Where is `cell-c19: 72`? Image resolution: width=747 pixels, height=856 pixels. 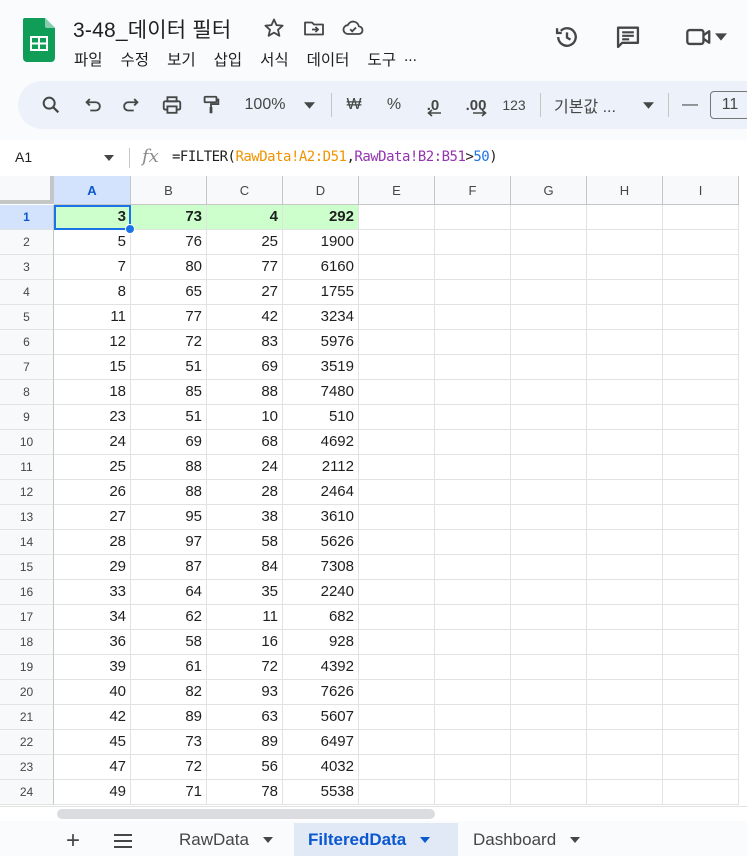
cell-c19: 72 is located at coordinates (245, 667).